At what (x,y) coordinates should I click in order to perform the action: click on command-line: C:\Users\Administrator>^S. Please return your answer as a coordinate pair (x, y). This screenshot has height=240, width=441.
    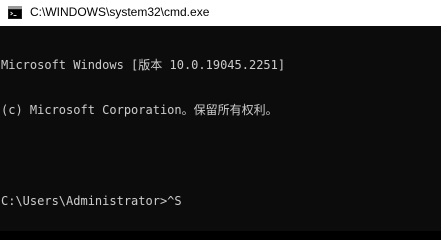
    Looking at the image, I should click on (221, 201).